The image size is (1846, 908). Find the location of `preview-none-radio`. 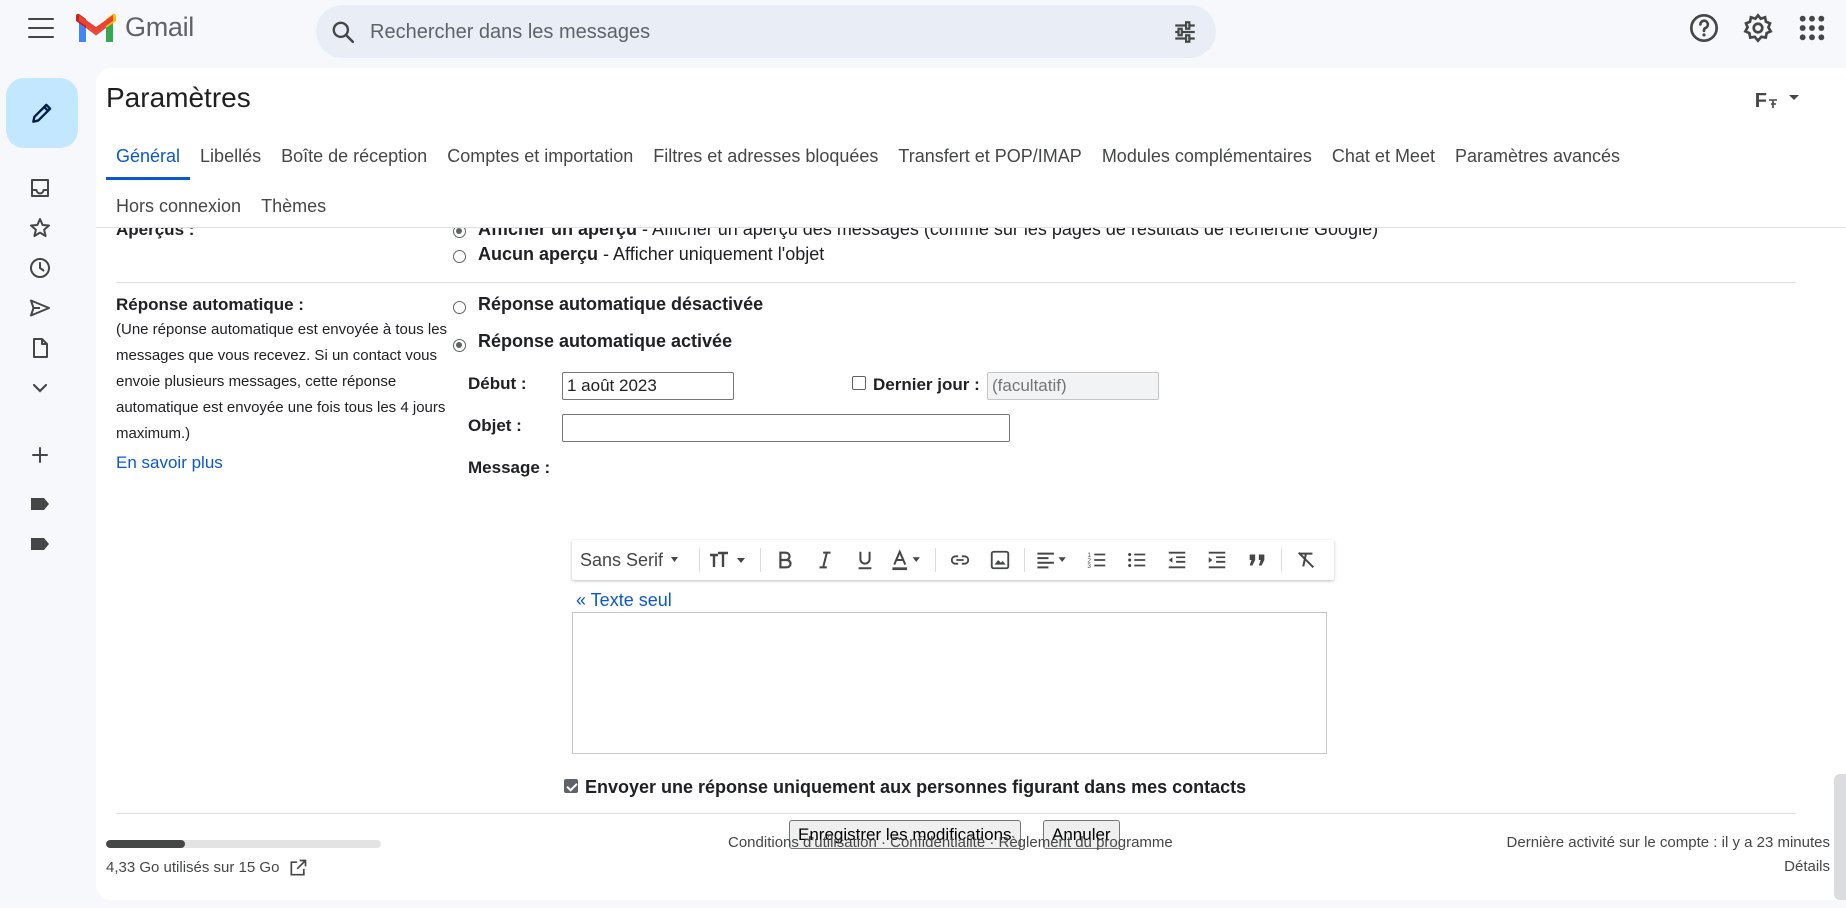

preview-none-radio is located at coordinates (459, 256).